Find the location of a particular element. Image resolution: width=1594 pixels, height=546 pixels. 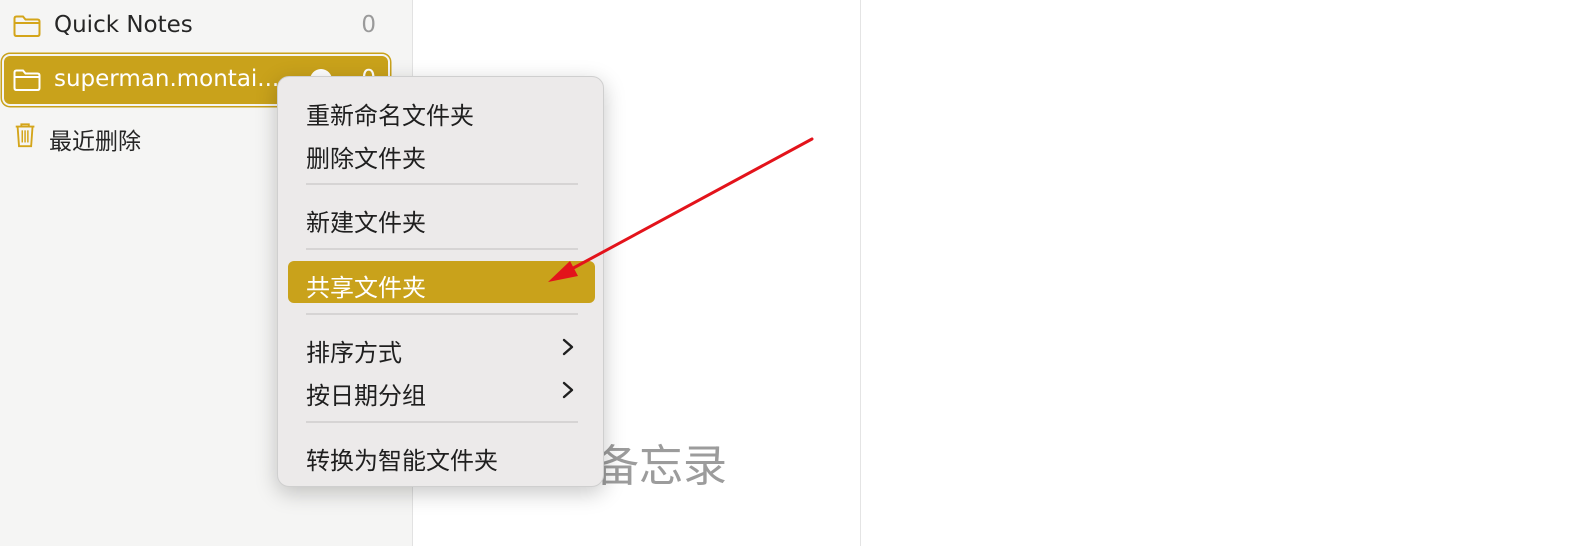

folder-name: Quick Notes is located at coordinates (123, 25).